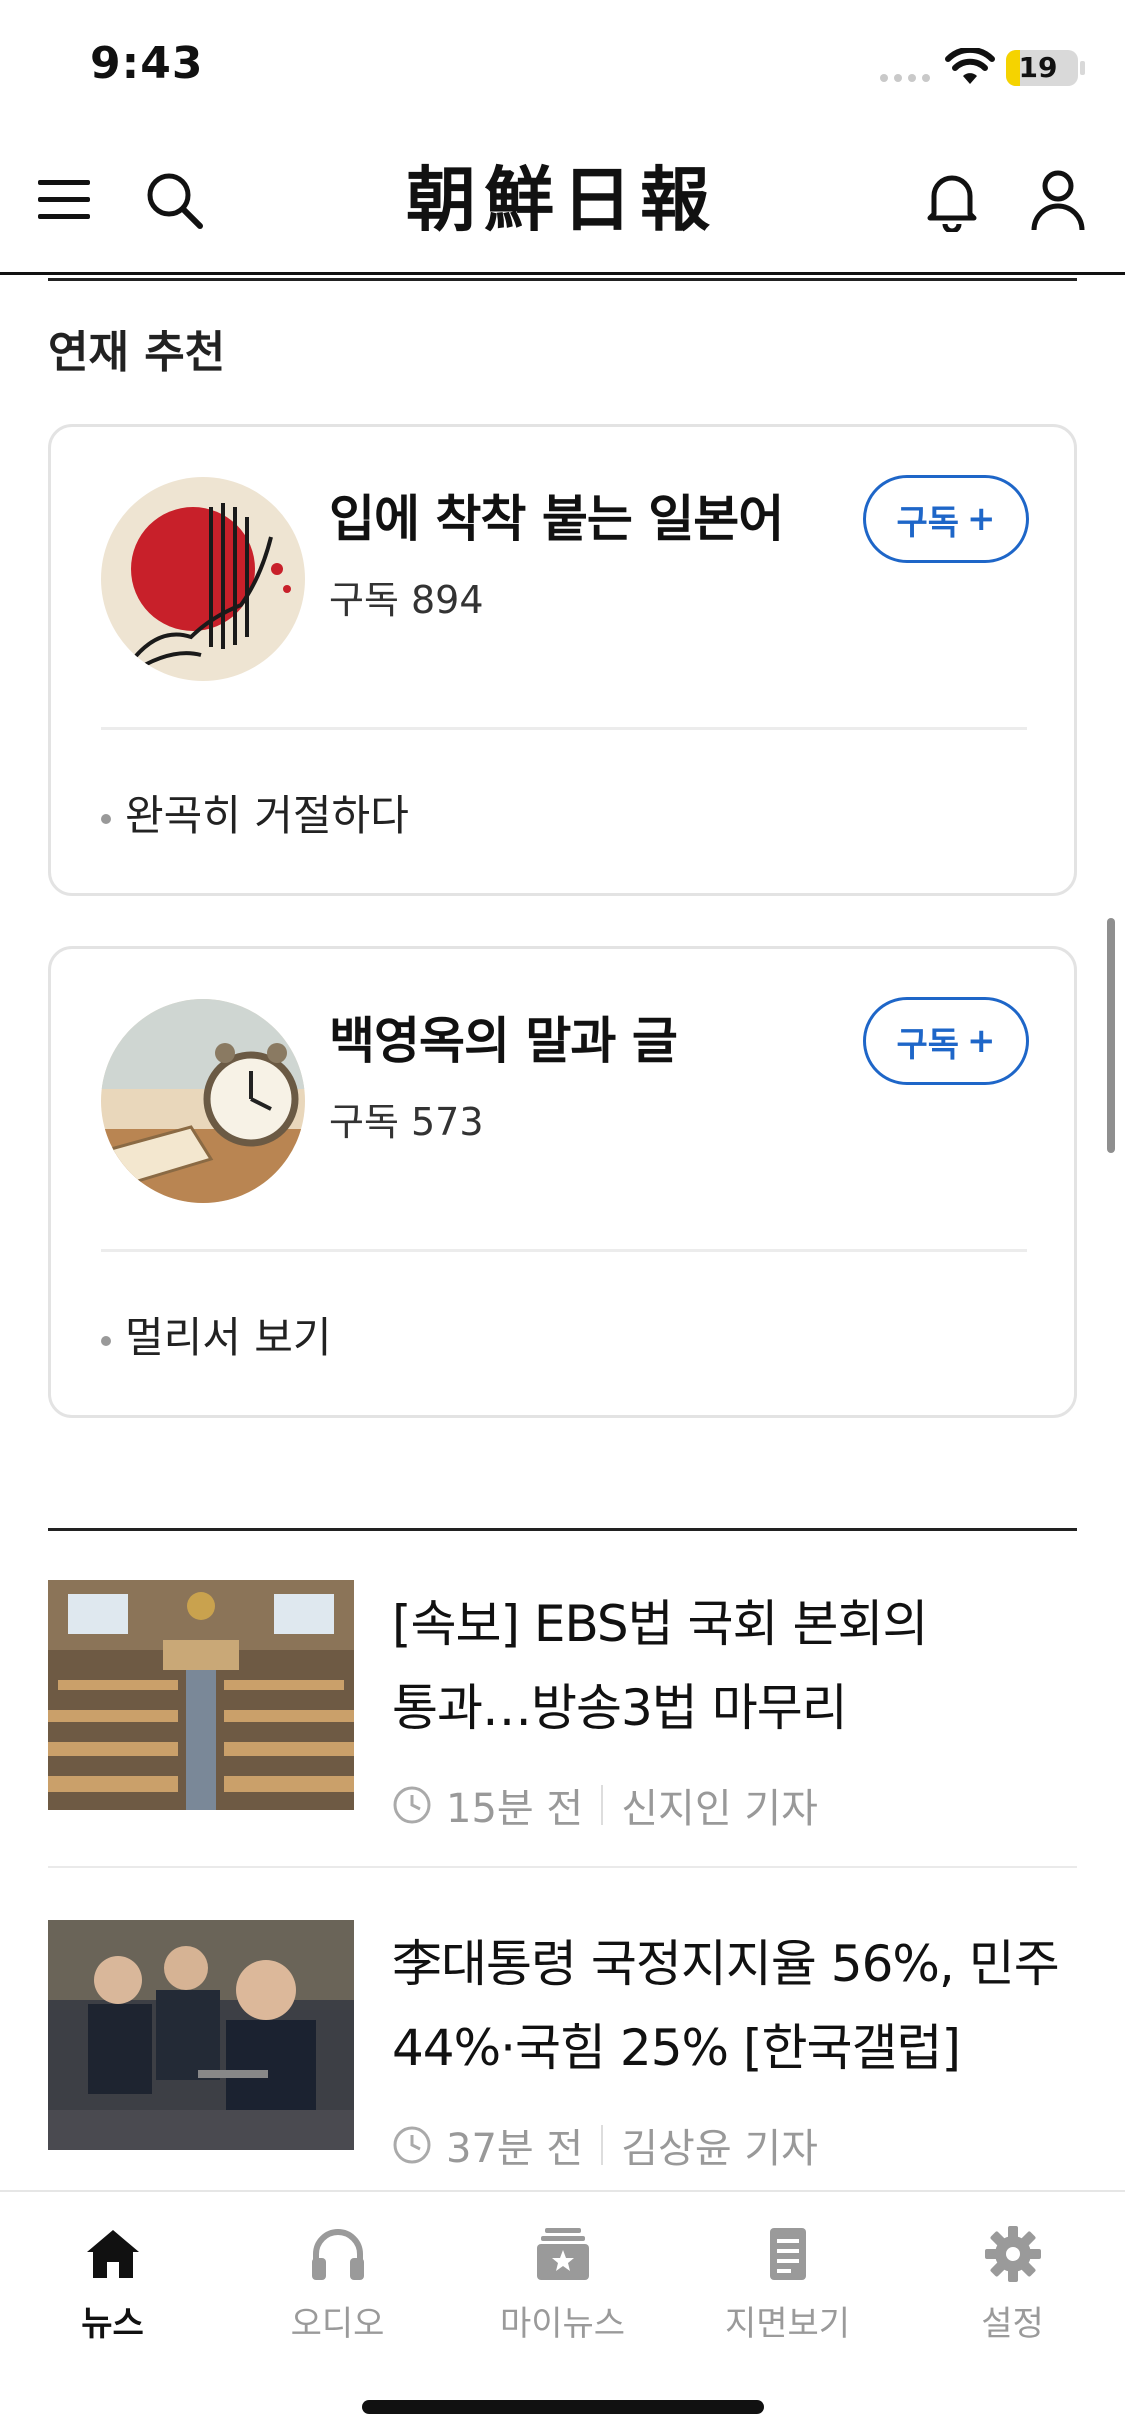  Describe the element at coordinates (515, 1809) in the screenshot. I see `article-time: 15분 전` at that location.